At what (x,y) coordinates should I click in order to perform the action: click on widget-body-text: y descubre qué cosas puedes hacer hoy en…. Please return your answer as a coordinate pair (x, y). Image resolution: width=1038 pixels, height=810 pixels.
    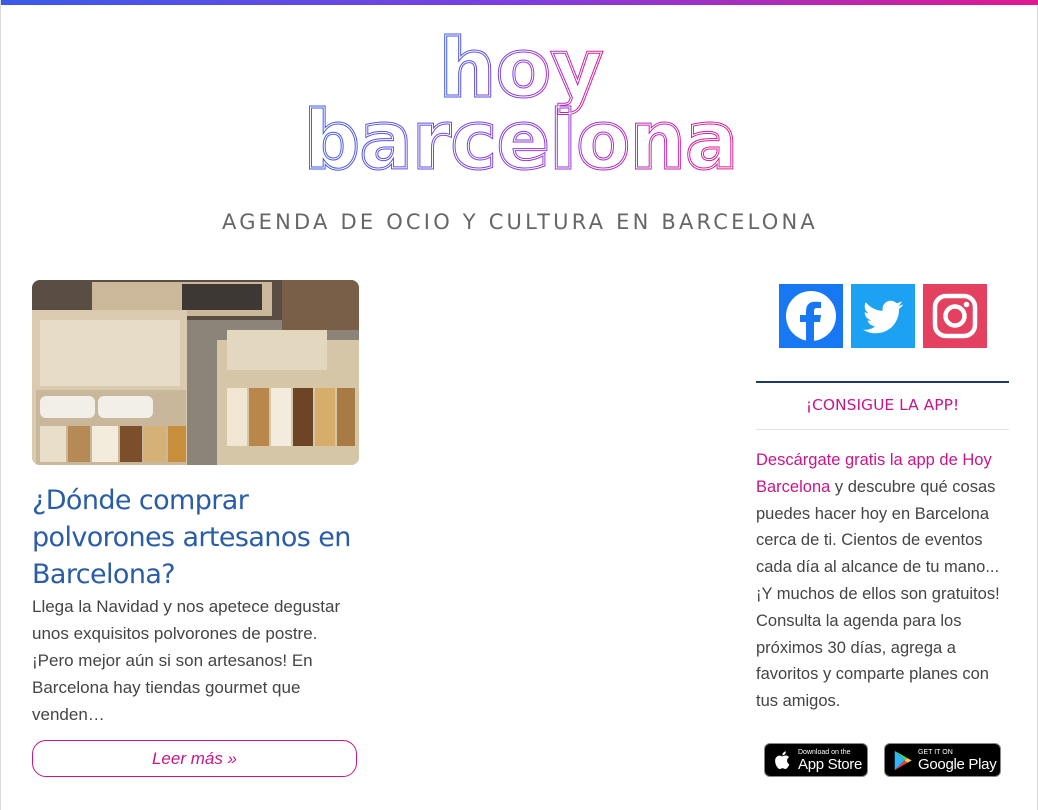
    Looking at the image, I should click on (878, 594).